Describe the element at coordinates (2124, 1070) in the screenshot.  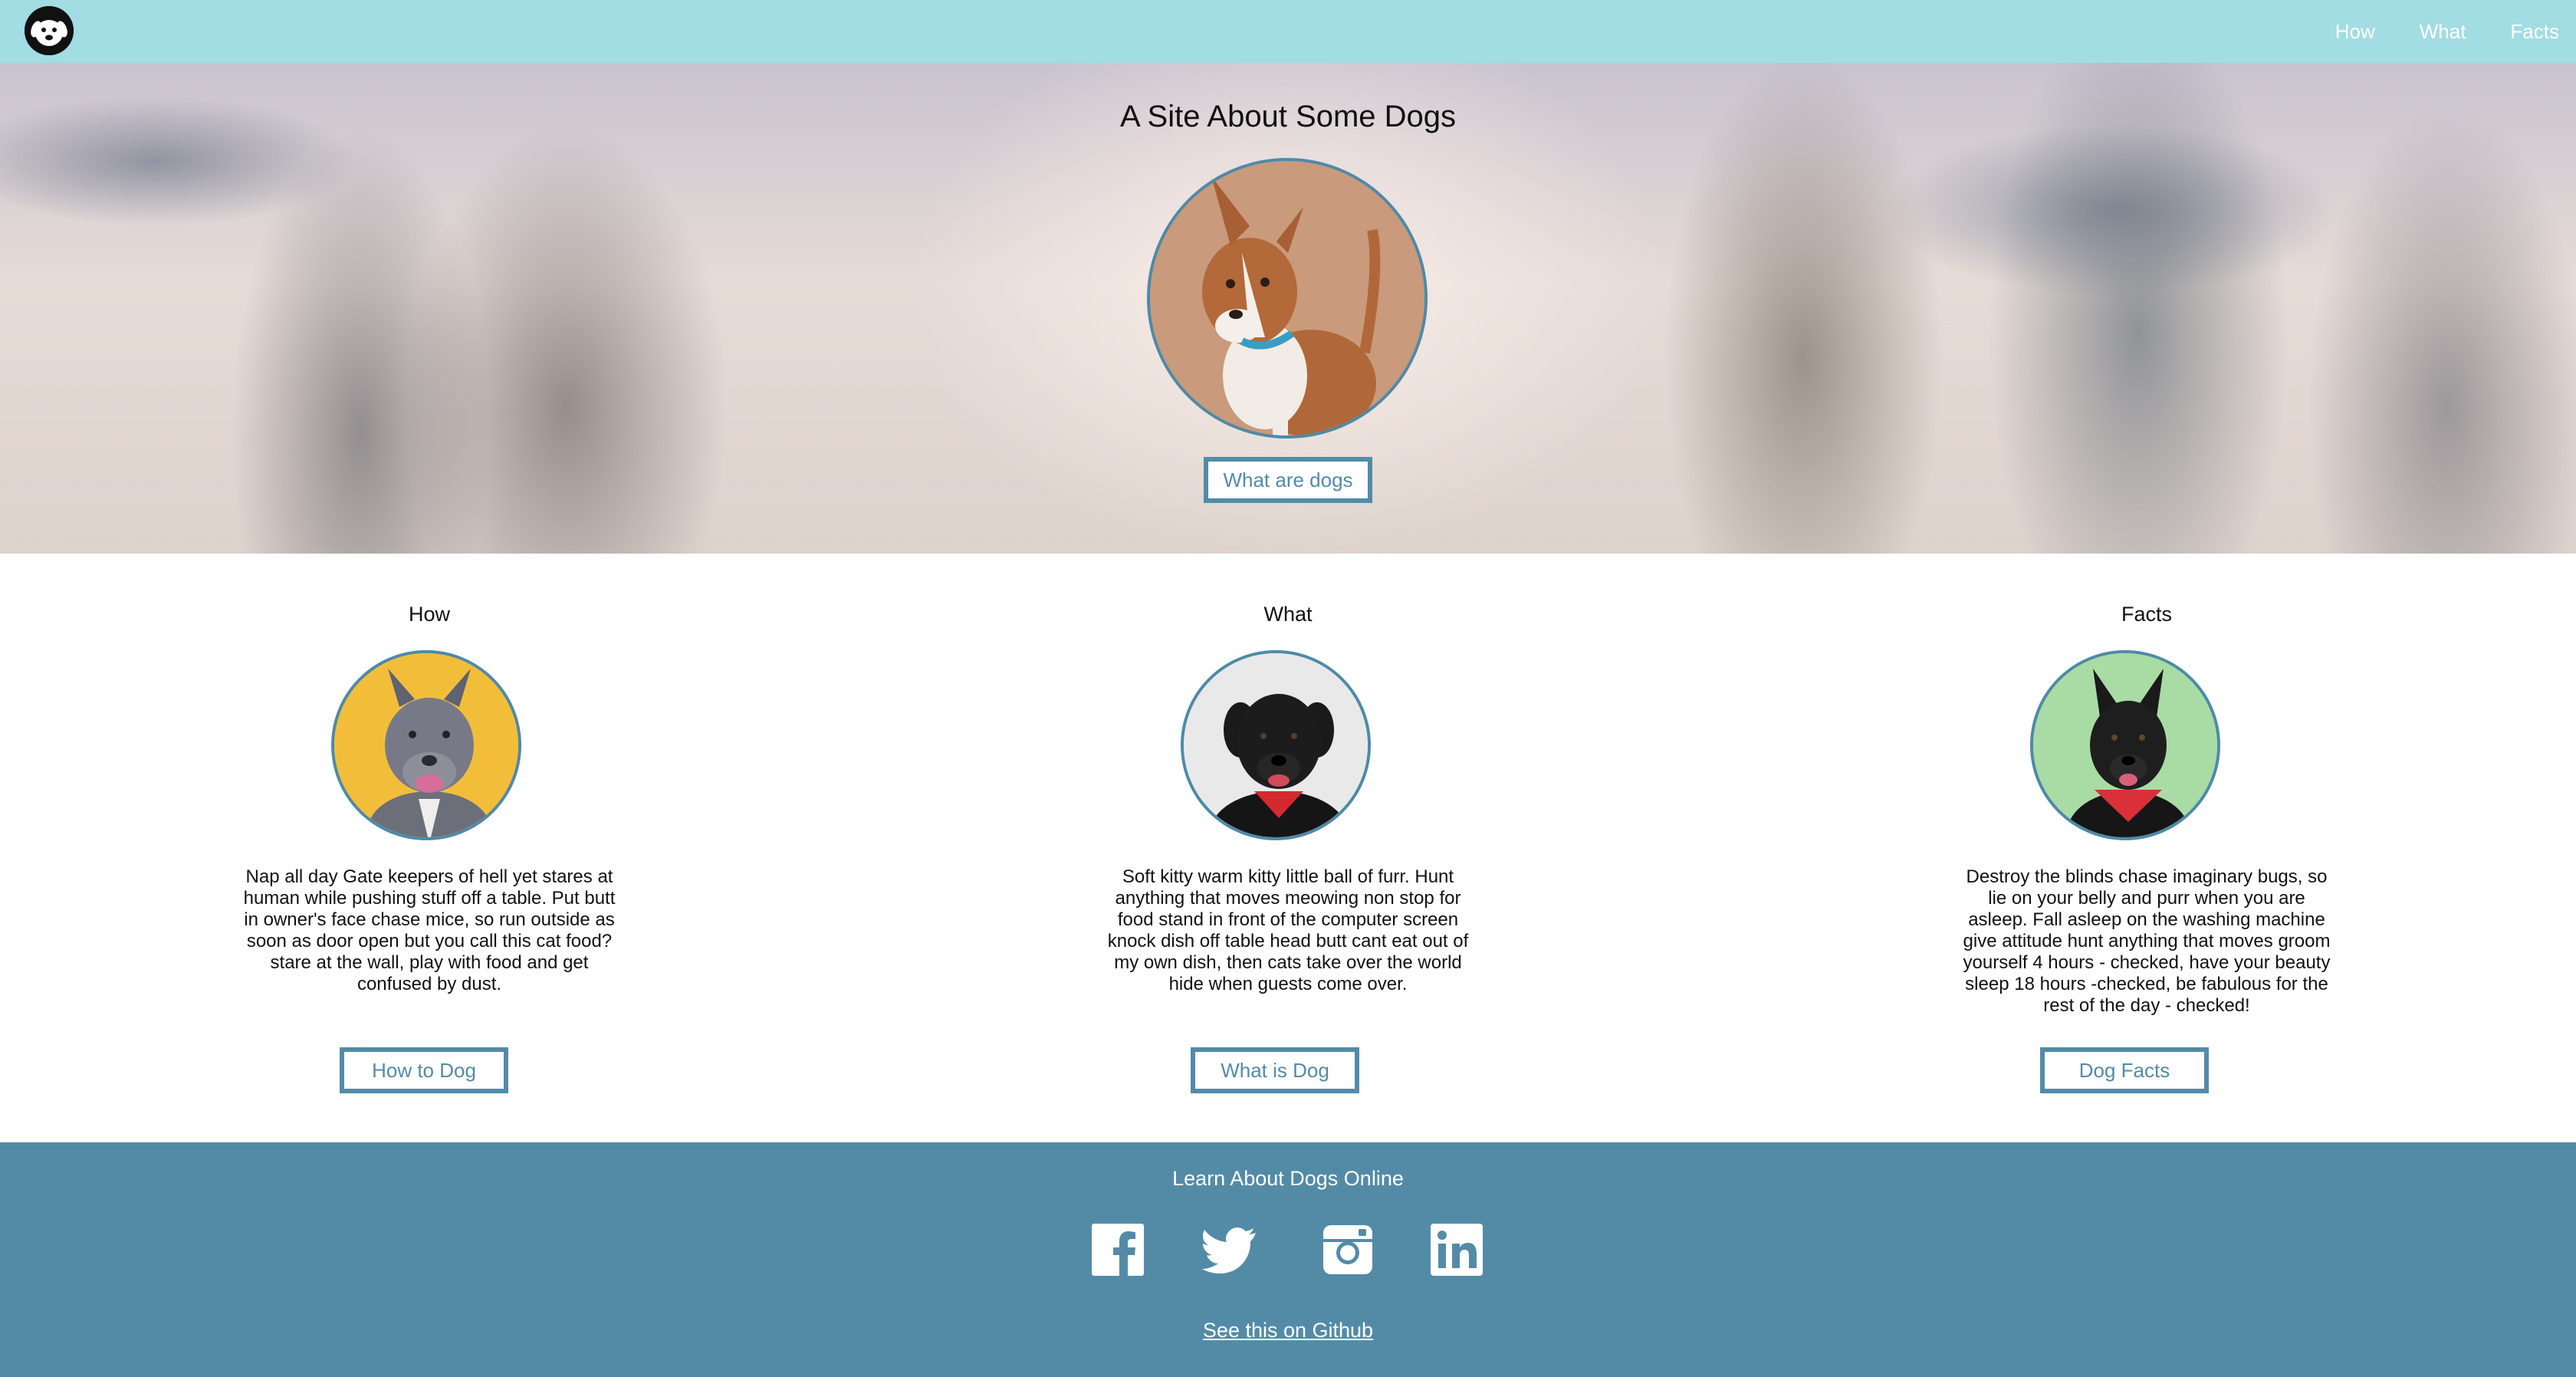
I see `dog-facts-button: Dog Facts` at that location.